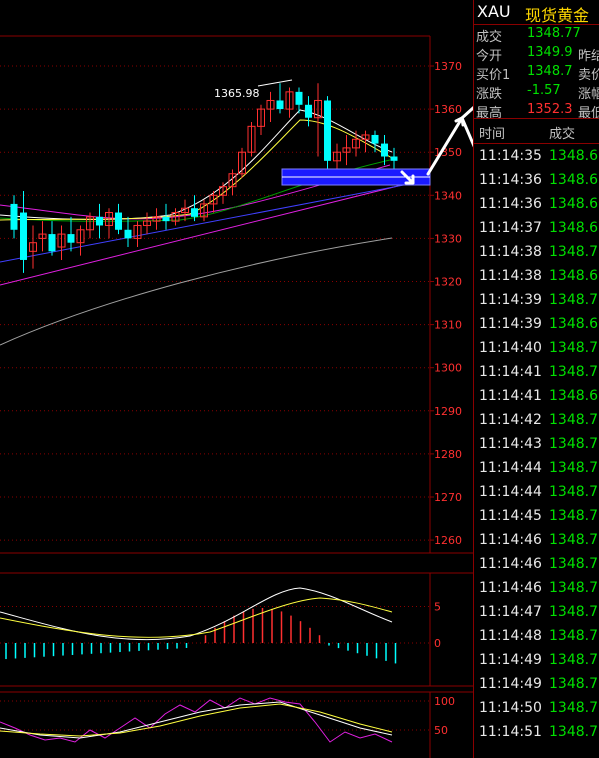 This screenshot has height=758, width=599. What do you see at coordinates (489, 94) in the screenshot?
I see `quote-label: 涨跌` at bounding box center [489, 94].